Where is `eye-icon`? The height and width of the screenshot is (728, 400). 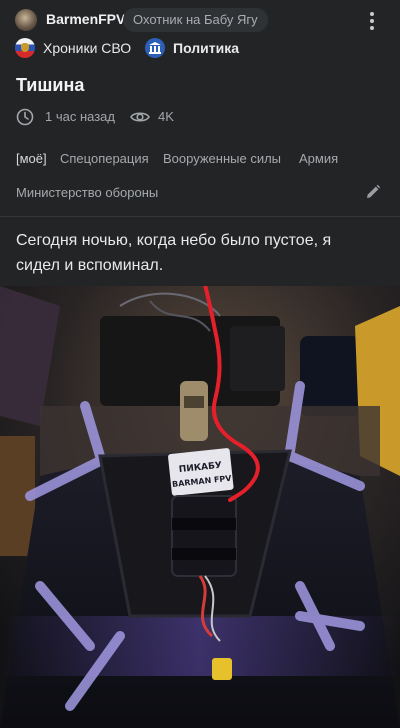 eye-icon is located at coordinates (140, 117).